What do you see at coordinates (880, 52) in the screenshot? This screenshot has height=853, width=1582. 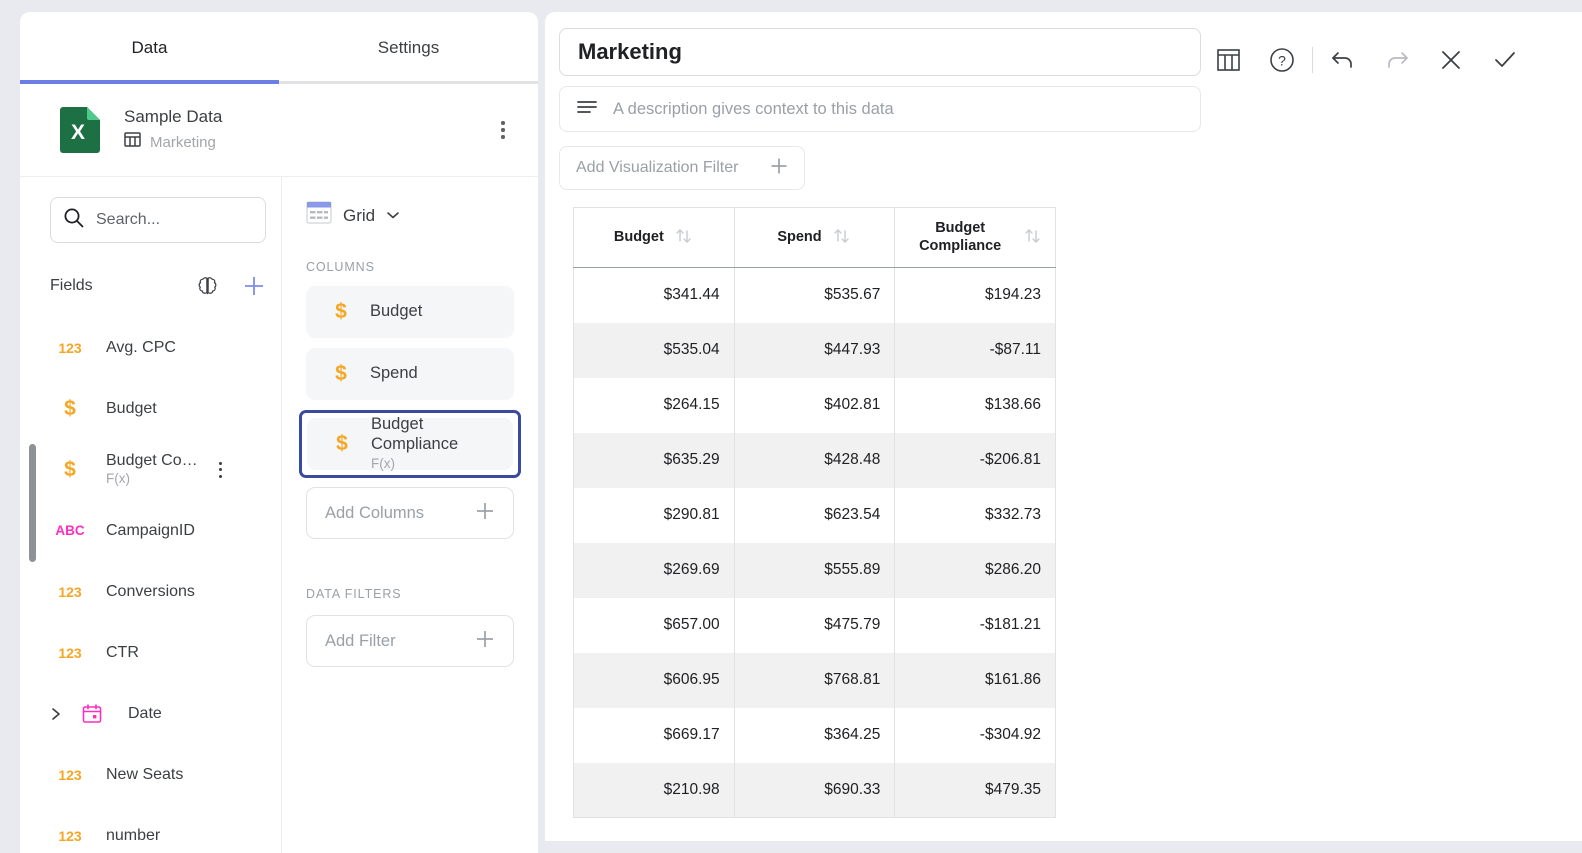 I see `visualization-title-input: Marketing` at bounding box center [880, 52].